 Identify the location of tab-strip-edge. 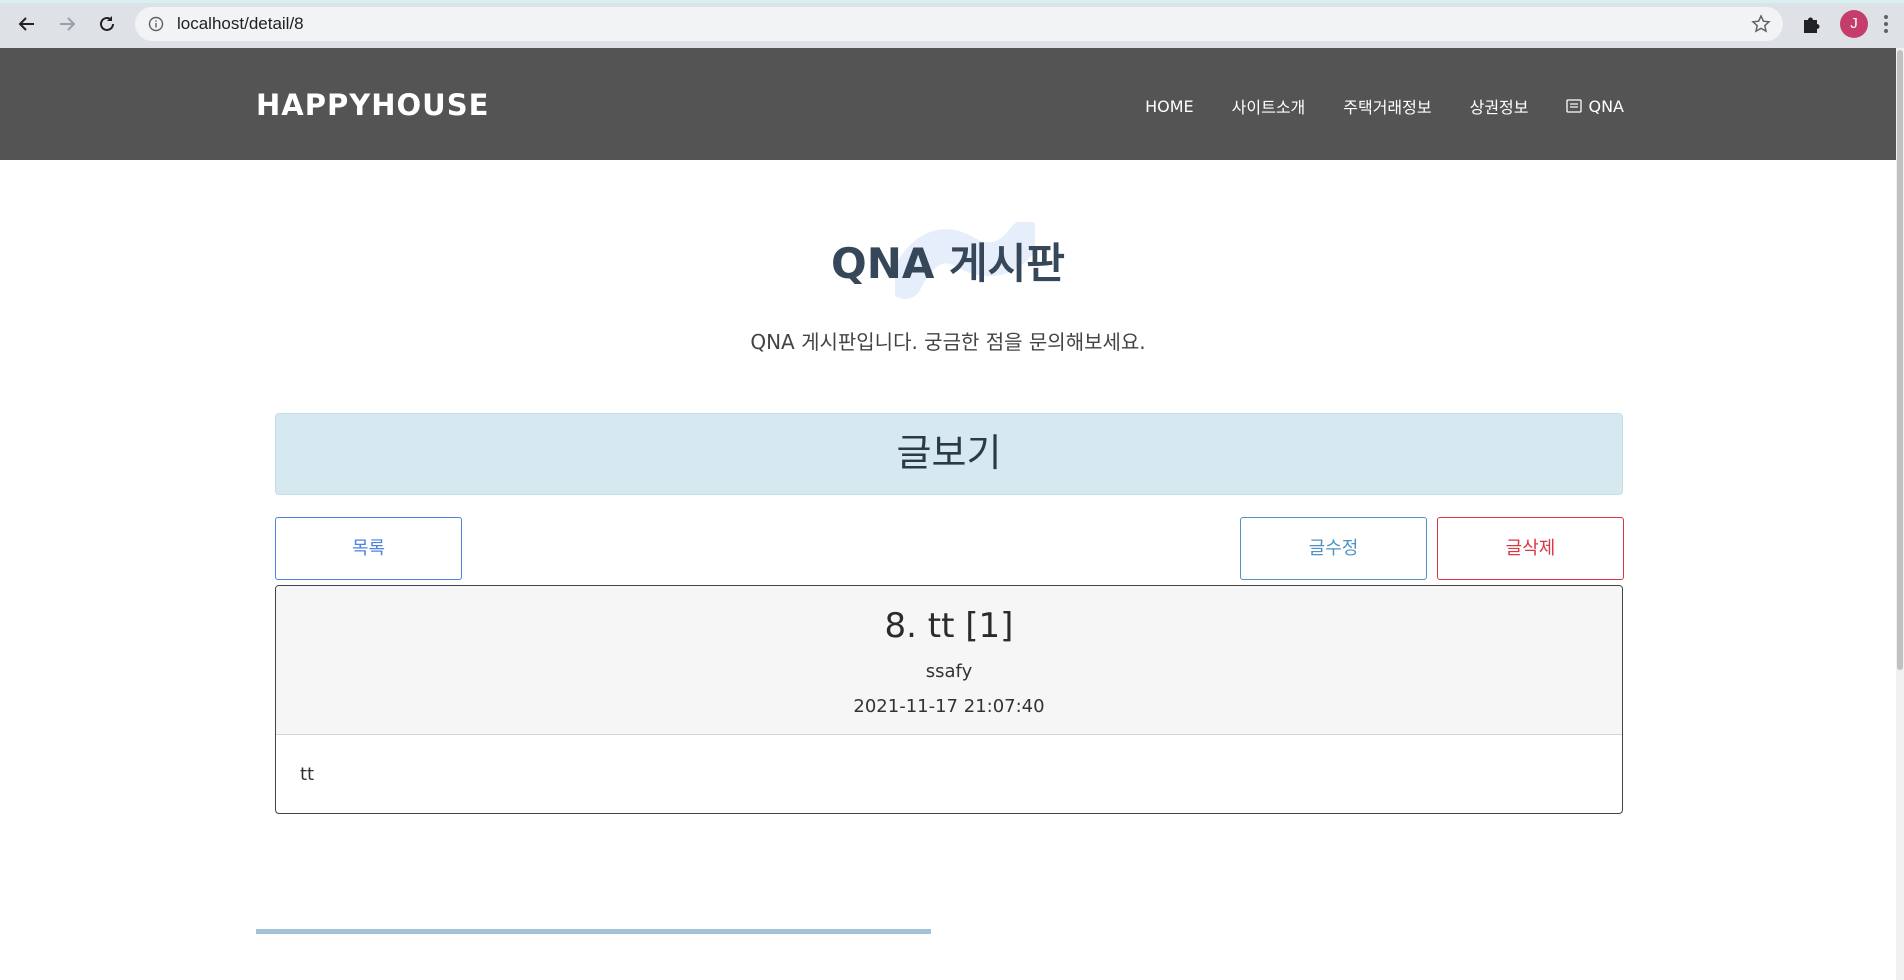
(952, 1).